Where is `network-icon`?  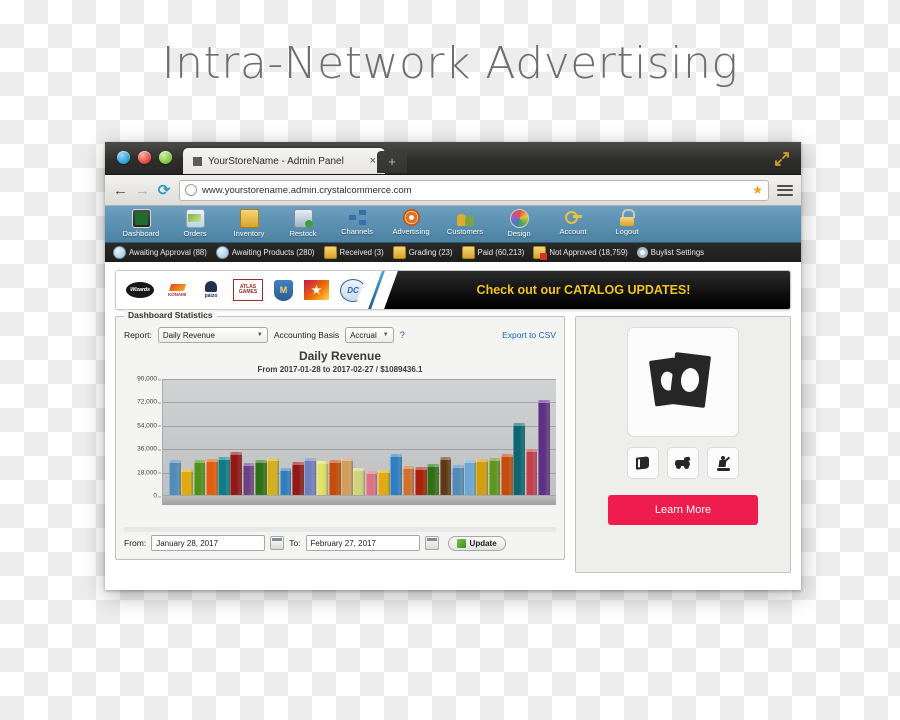
network-icon is located at coordinates (357, 217).